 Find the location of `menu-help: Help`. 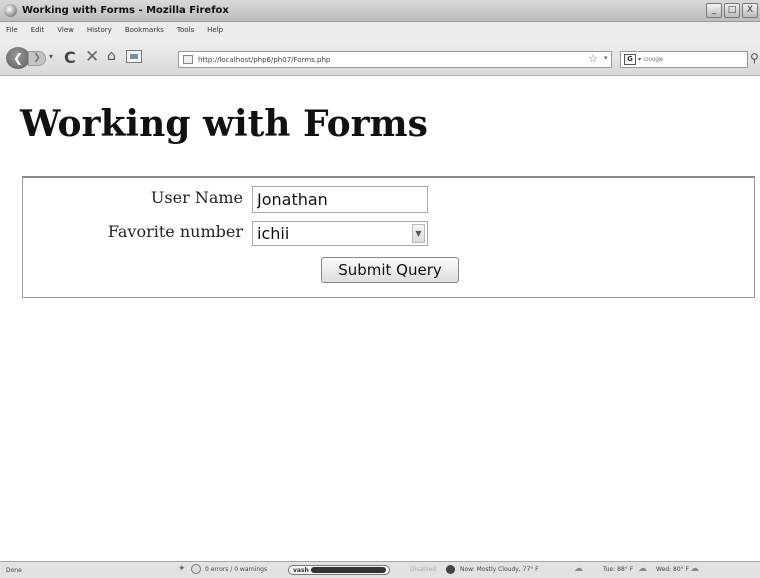

menu-help: Help is located at coordinates (215, 30).